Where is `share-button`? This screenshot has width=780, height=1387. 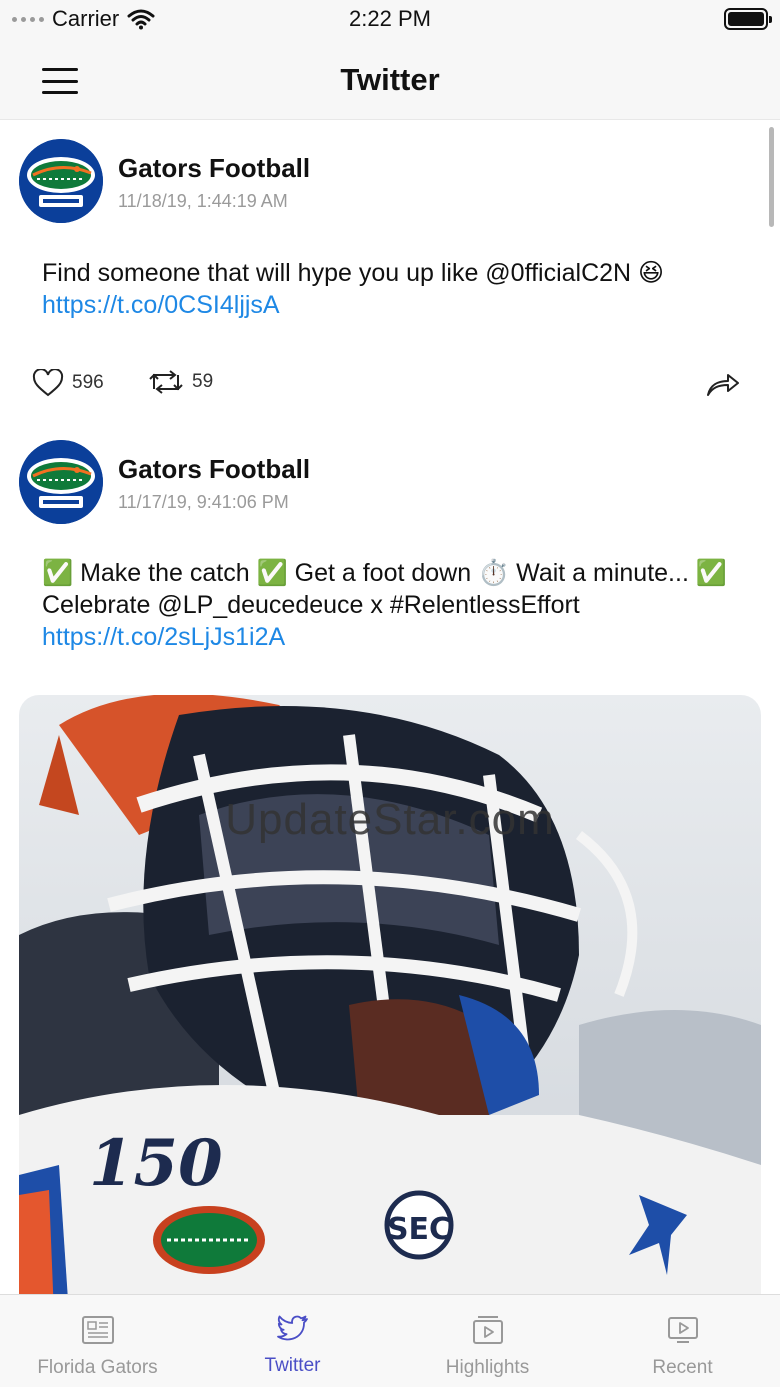
share-button is located at coordinates (723, 384).